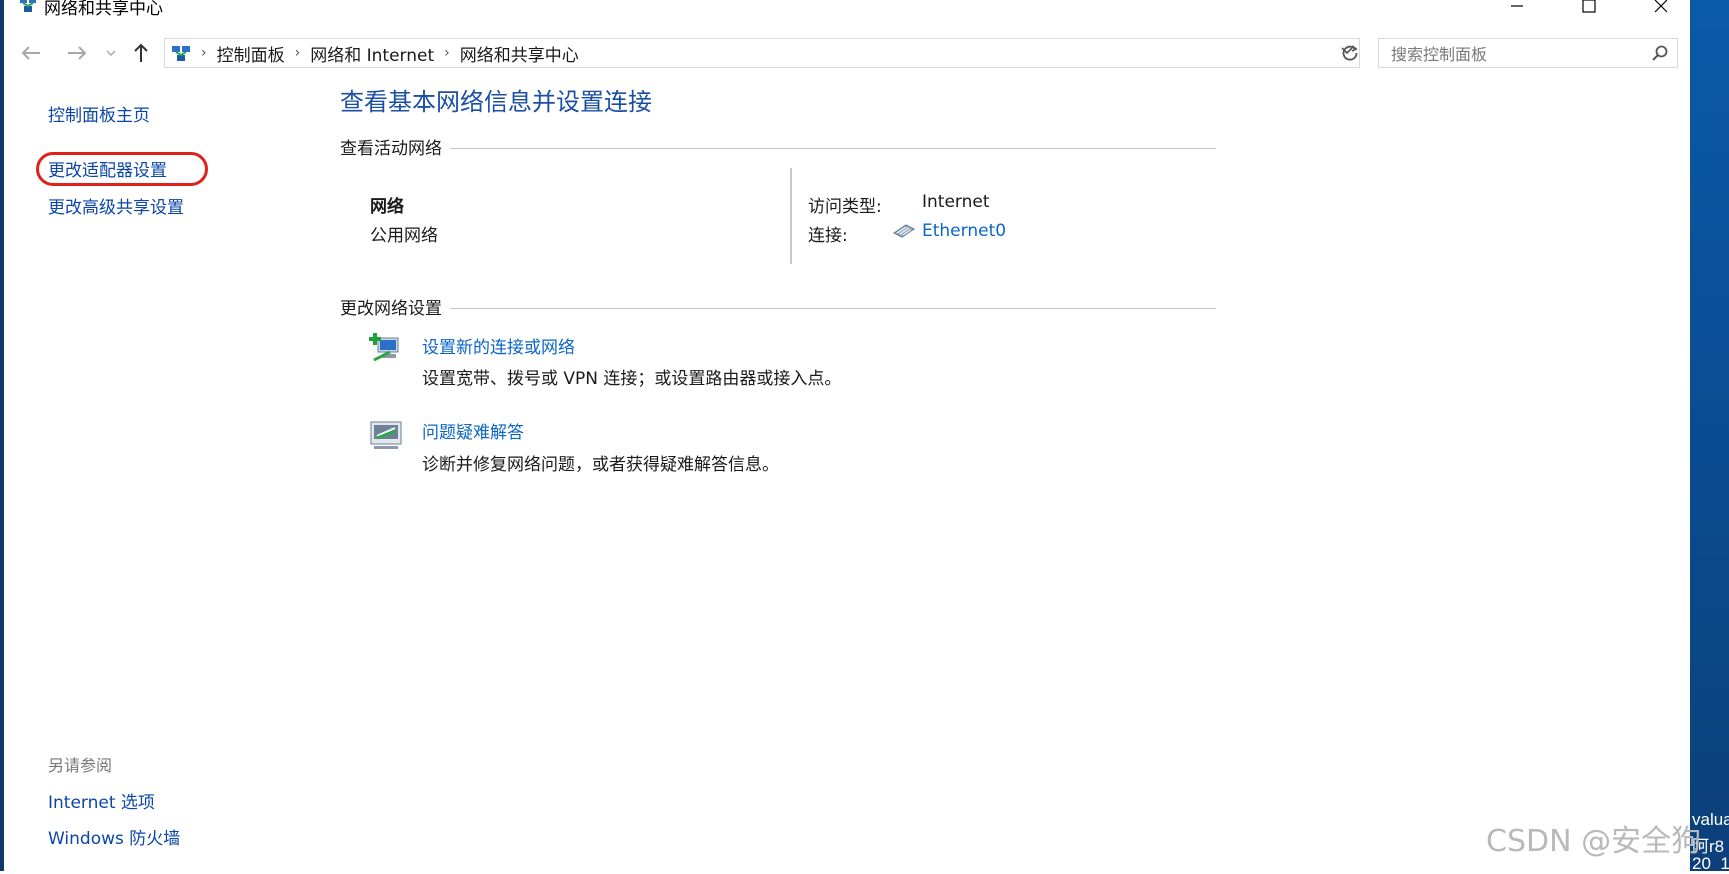 Image resolution: width=1729 pixels, height=874 pixels. I want to click on forward-button, so click(77, 53).